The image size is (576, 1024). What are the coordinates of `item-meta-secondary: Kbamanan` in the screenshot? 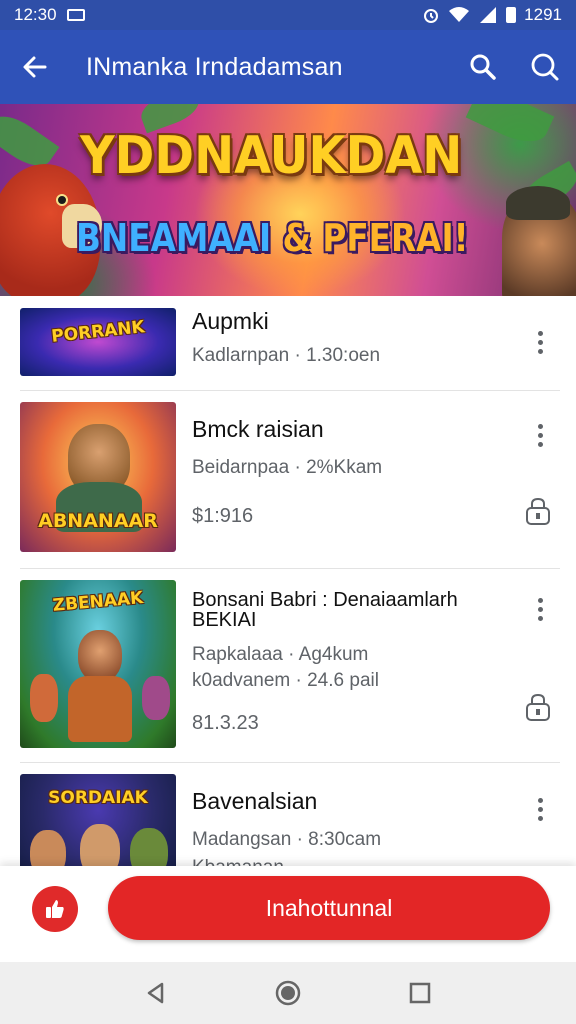 It's located at (351, 861).